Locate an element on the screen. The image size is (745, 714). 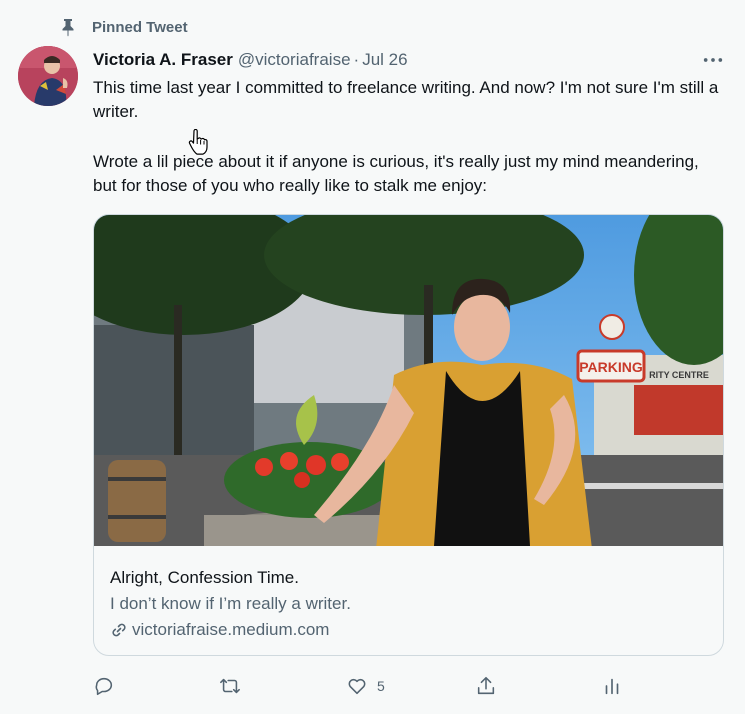
link-icon is located at coordinates (119, 630).